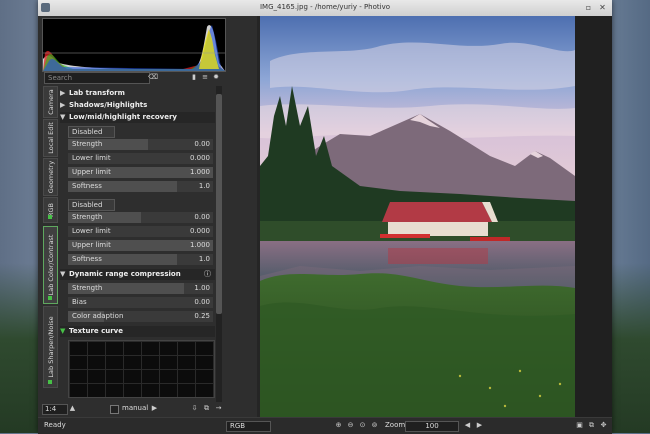 The height and width of the screenshot is (434, 650). I want to click on section-shadows-highlights: ▶ Shadows/Highlights, so click(137, 105).